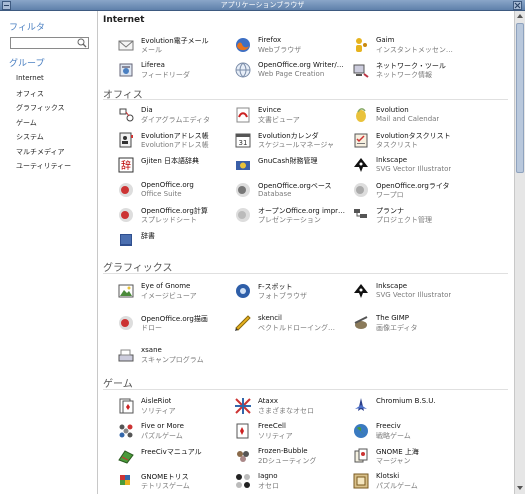 This screenshot has width=525, height=494. I want to click on app-oo-writer: OpenOffice.orgライタ ワープロ, so click(417, 191).